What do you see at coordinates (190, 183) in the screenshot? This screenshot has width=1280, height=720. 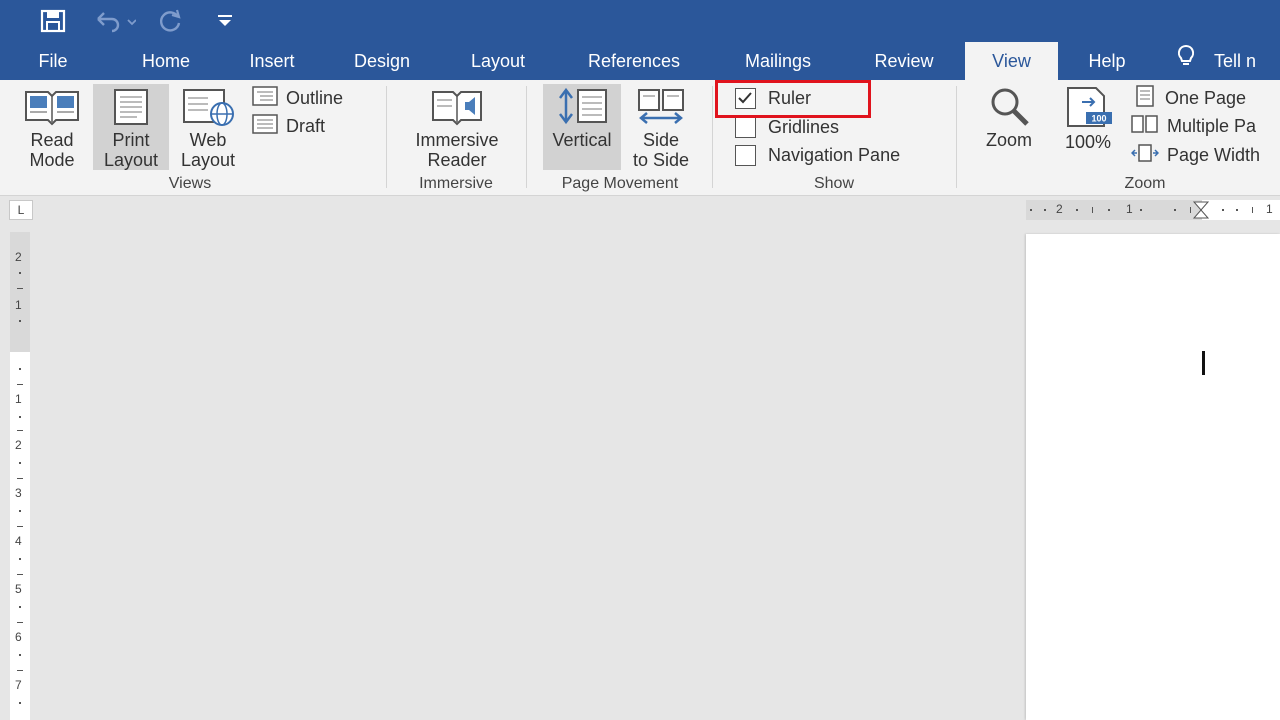 I see `views-group-label: Views` at bounding box center [190, 183].